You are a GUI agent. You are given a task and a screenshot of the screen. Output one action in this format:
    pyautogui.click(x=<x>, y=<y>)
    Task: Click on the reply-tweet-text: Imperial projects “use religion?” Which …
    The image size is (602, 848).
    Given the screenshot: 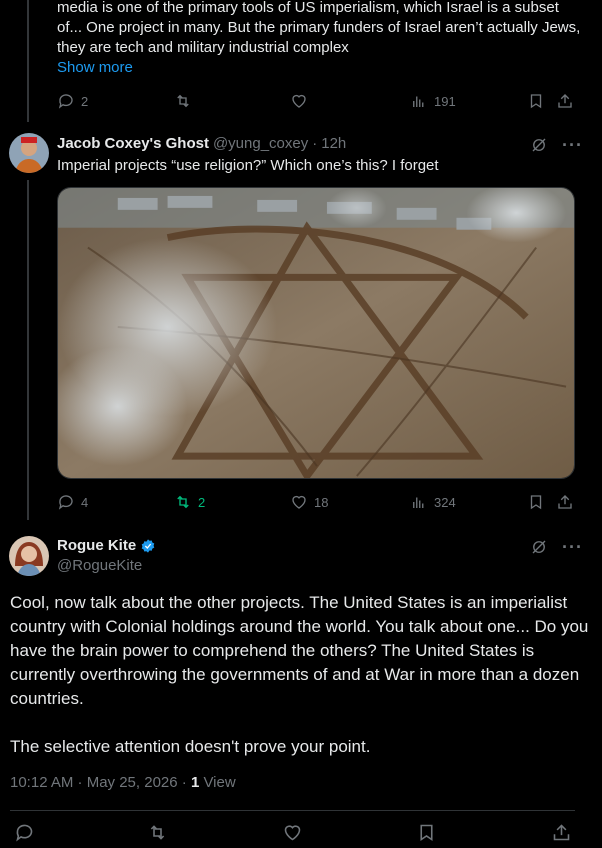 What is the action you would take?
    pyautogui.click(x=248, y=165)
    